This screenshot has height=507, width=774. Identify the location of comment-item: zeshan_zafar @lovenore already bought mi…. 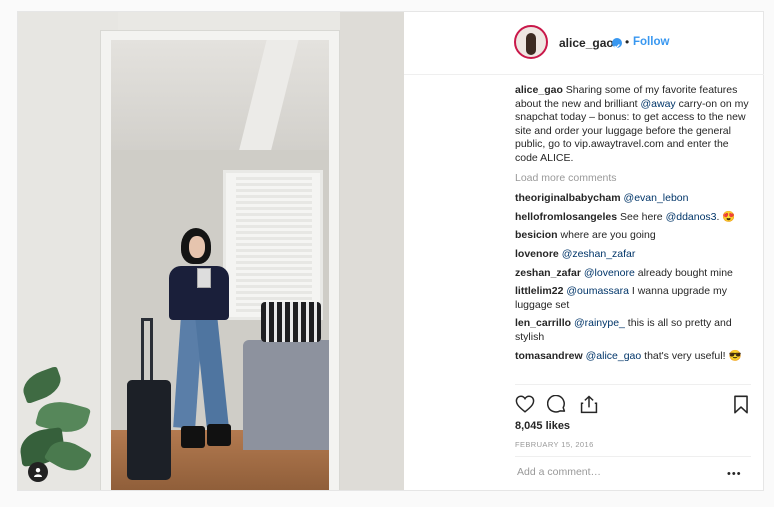
(633, 274).